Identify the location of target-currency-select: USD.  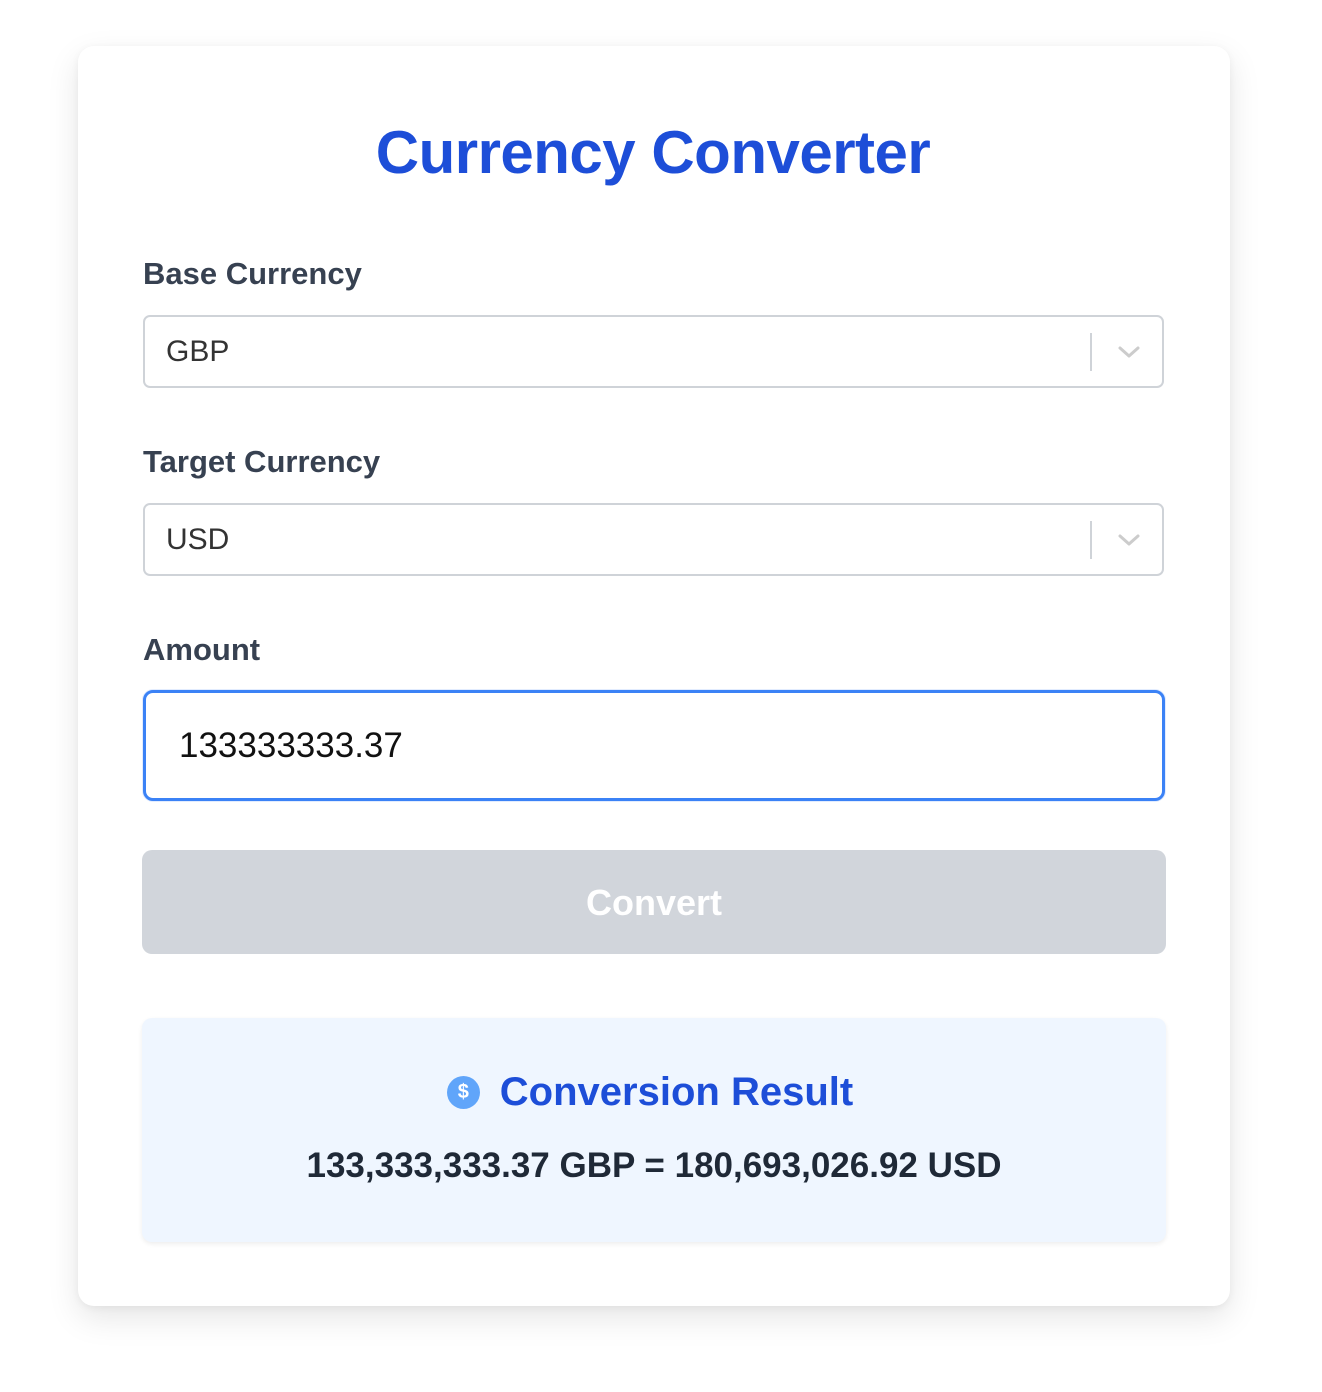
(653, 539).